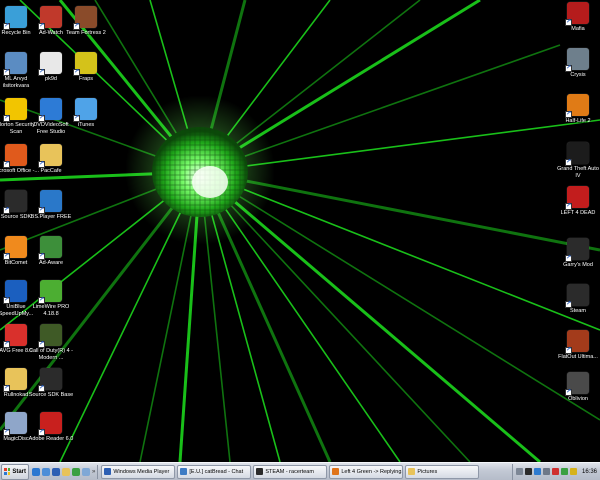 This screenshot has width=600, height=480. I want to click on start-label: Start, so click(19, 471).